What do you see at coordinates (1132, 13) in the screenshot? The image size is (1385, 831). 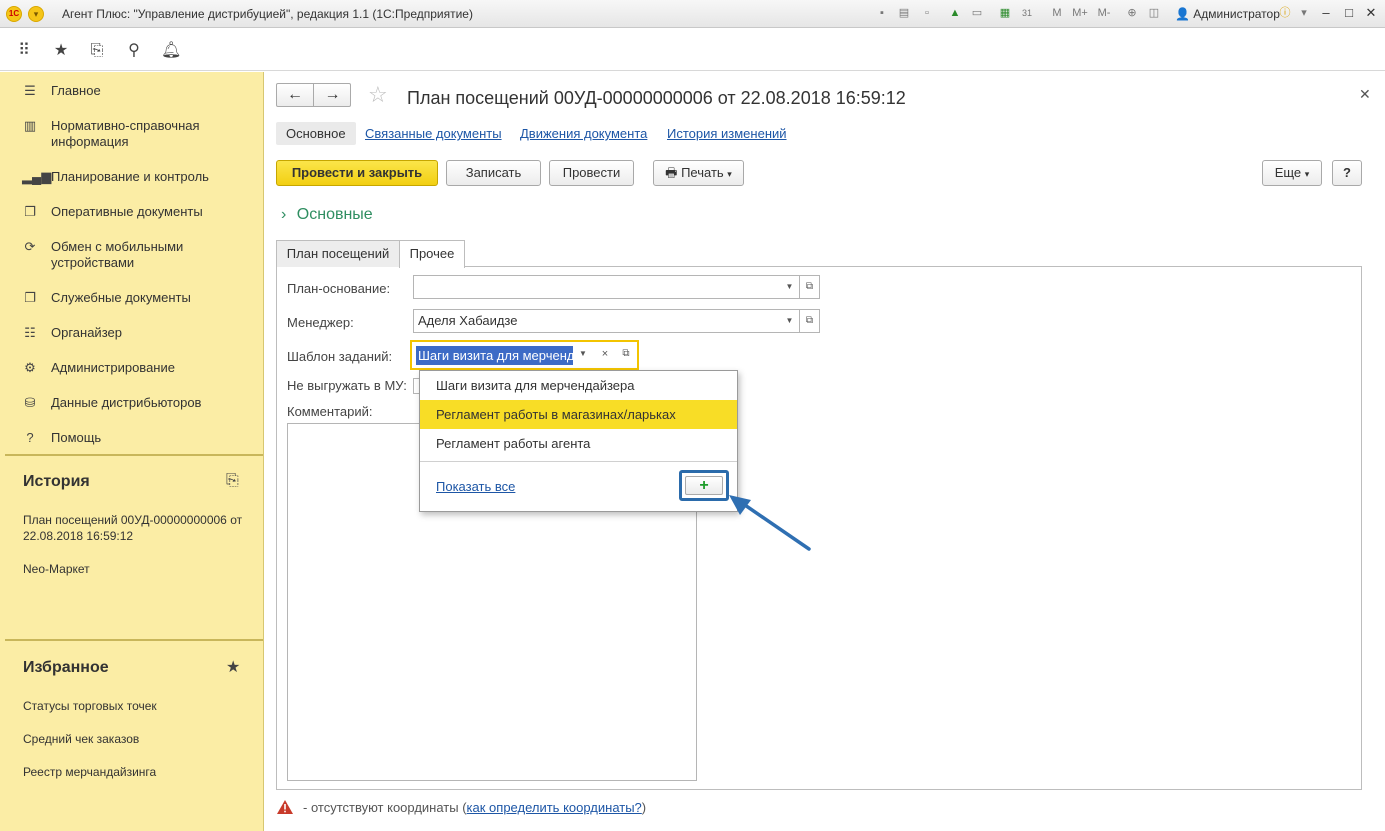 I see `zoom-icon: ⊕` at bounding box center [1132, 13].